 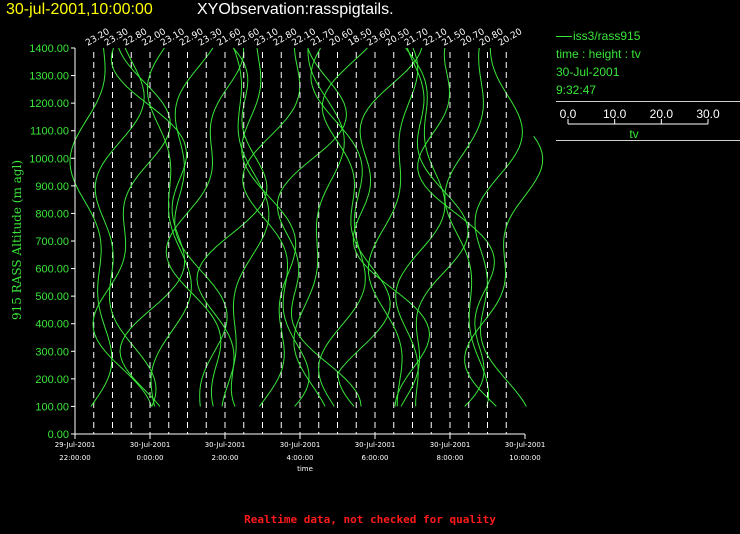 What do you see at coordinates (52, 380) in the screenshot?
I see `y-tick-label: 200.00` at bounding box center [52, 380].